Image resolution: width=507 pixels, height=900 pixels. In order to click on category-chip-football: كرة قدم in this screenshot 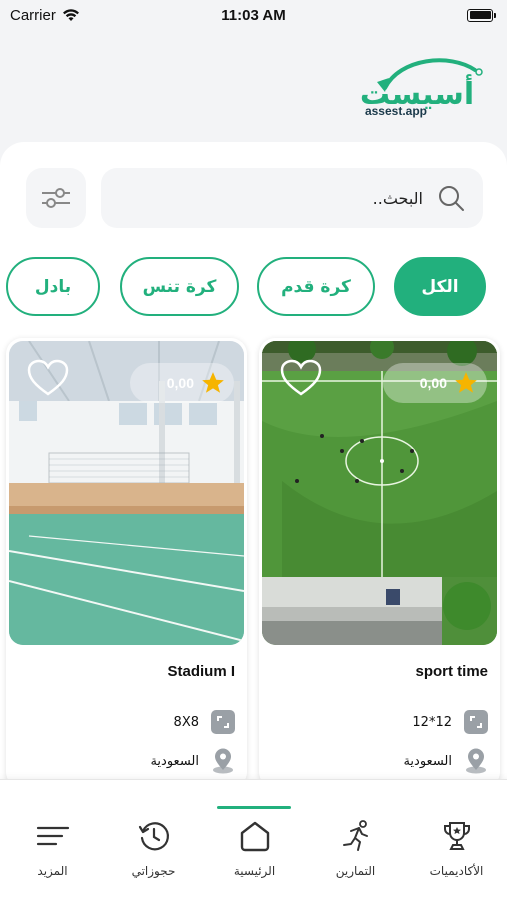, I will do `click(316, 286)`.